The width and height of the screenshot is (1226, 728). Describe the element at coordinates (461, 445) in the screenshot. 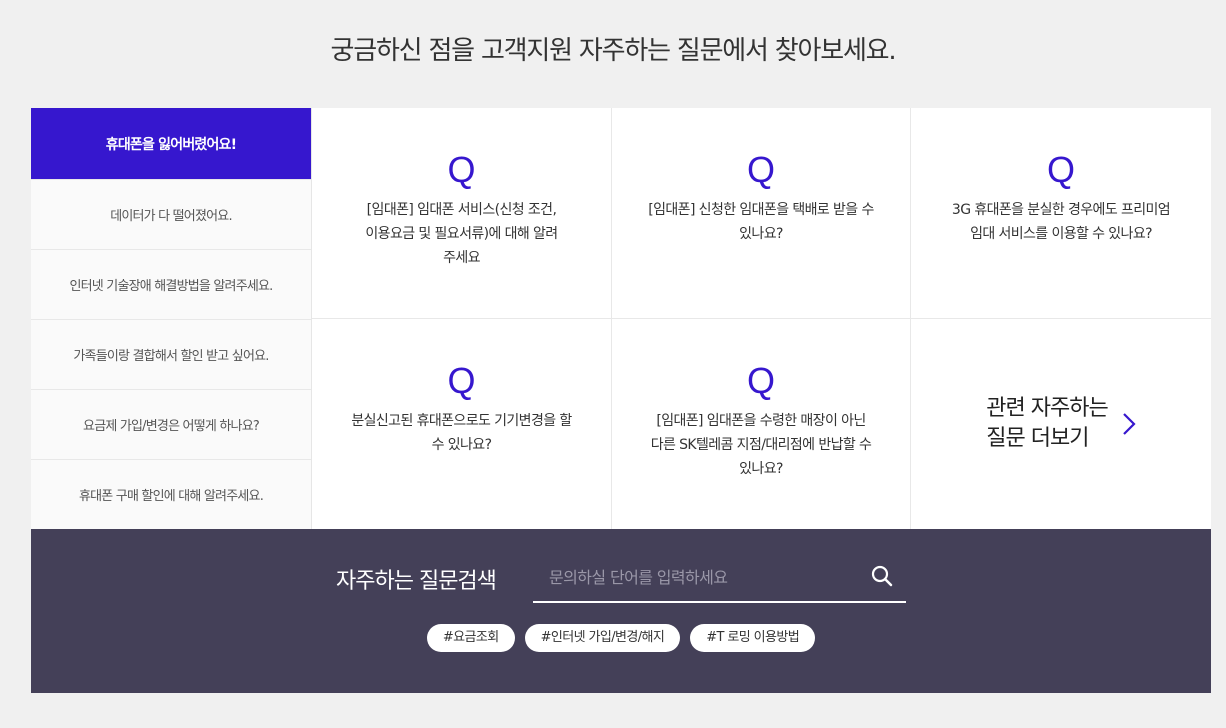

I see `faq-question-line: 수 있나요?` at that location.